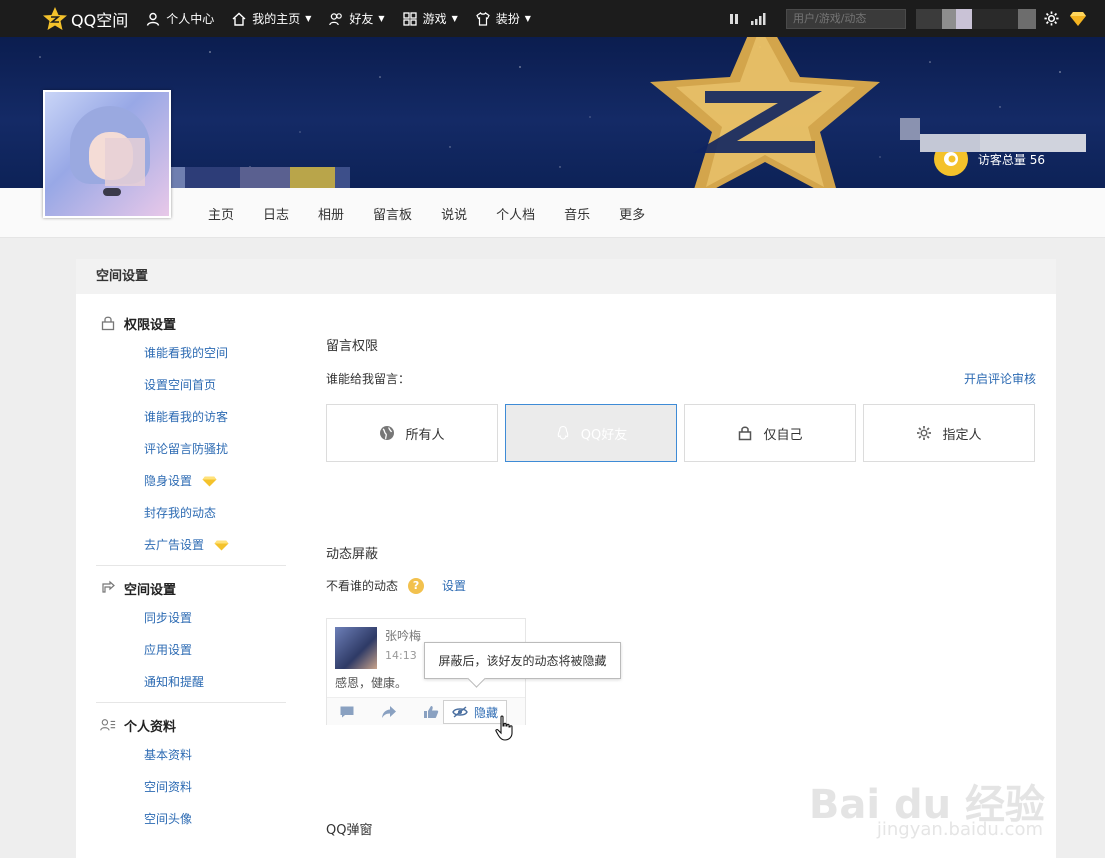  What do you see at coordinates (507, 19) in the screenshot?
I see `nav-label: 装扮` at bounding box center [507, 19].